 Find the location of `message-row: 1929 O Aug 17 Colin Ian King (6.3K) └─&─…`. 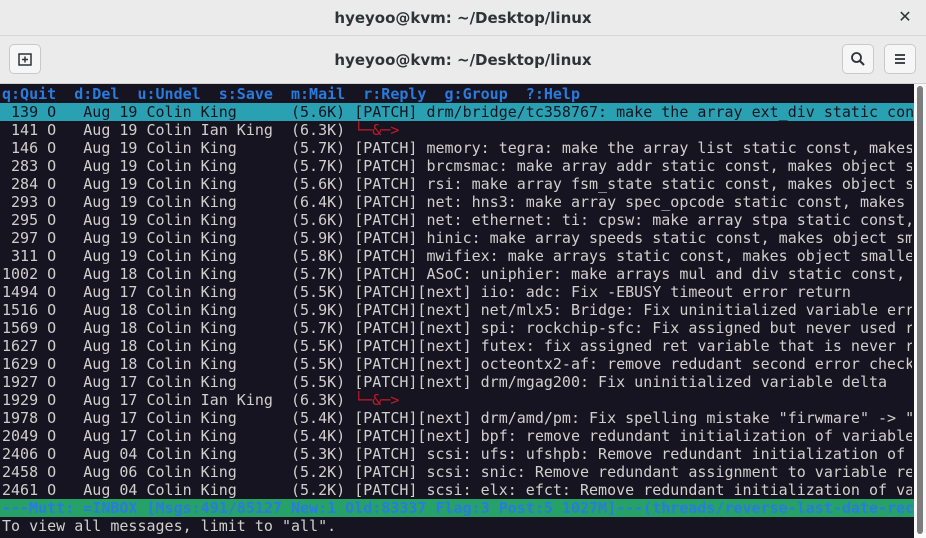

message-row: 1929 O Aug 17 Colin Ian King (6.3K) └─&─… is located at coordinates (457, 400).